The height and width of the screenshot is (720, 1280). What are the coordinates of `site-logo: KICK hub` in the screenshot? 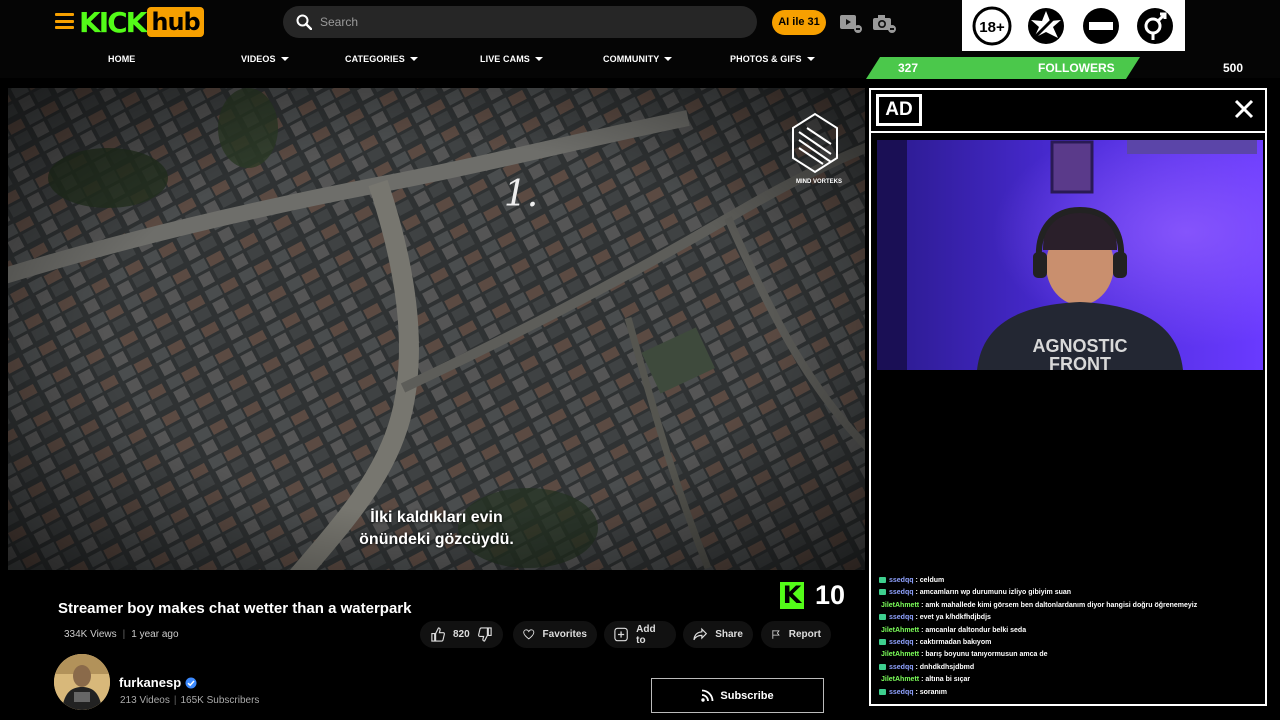 It's located at (141, 22).